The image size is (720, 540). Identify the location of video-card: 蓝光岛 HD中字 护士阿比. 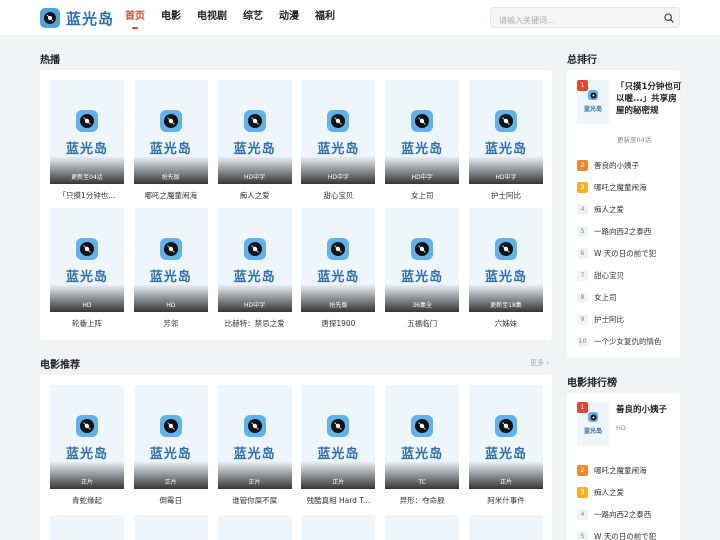
(505, 141).